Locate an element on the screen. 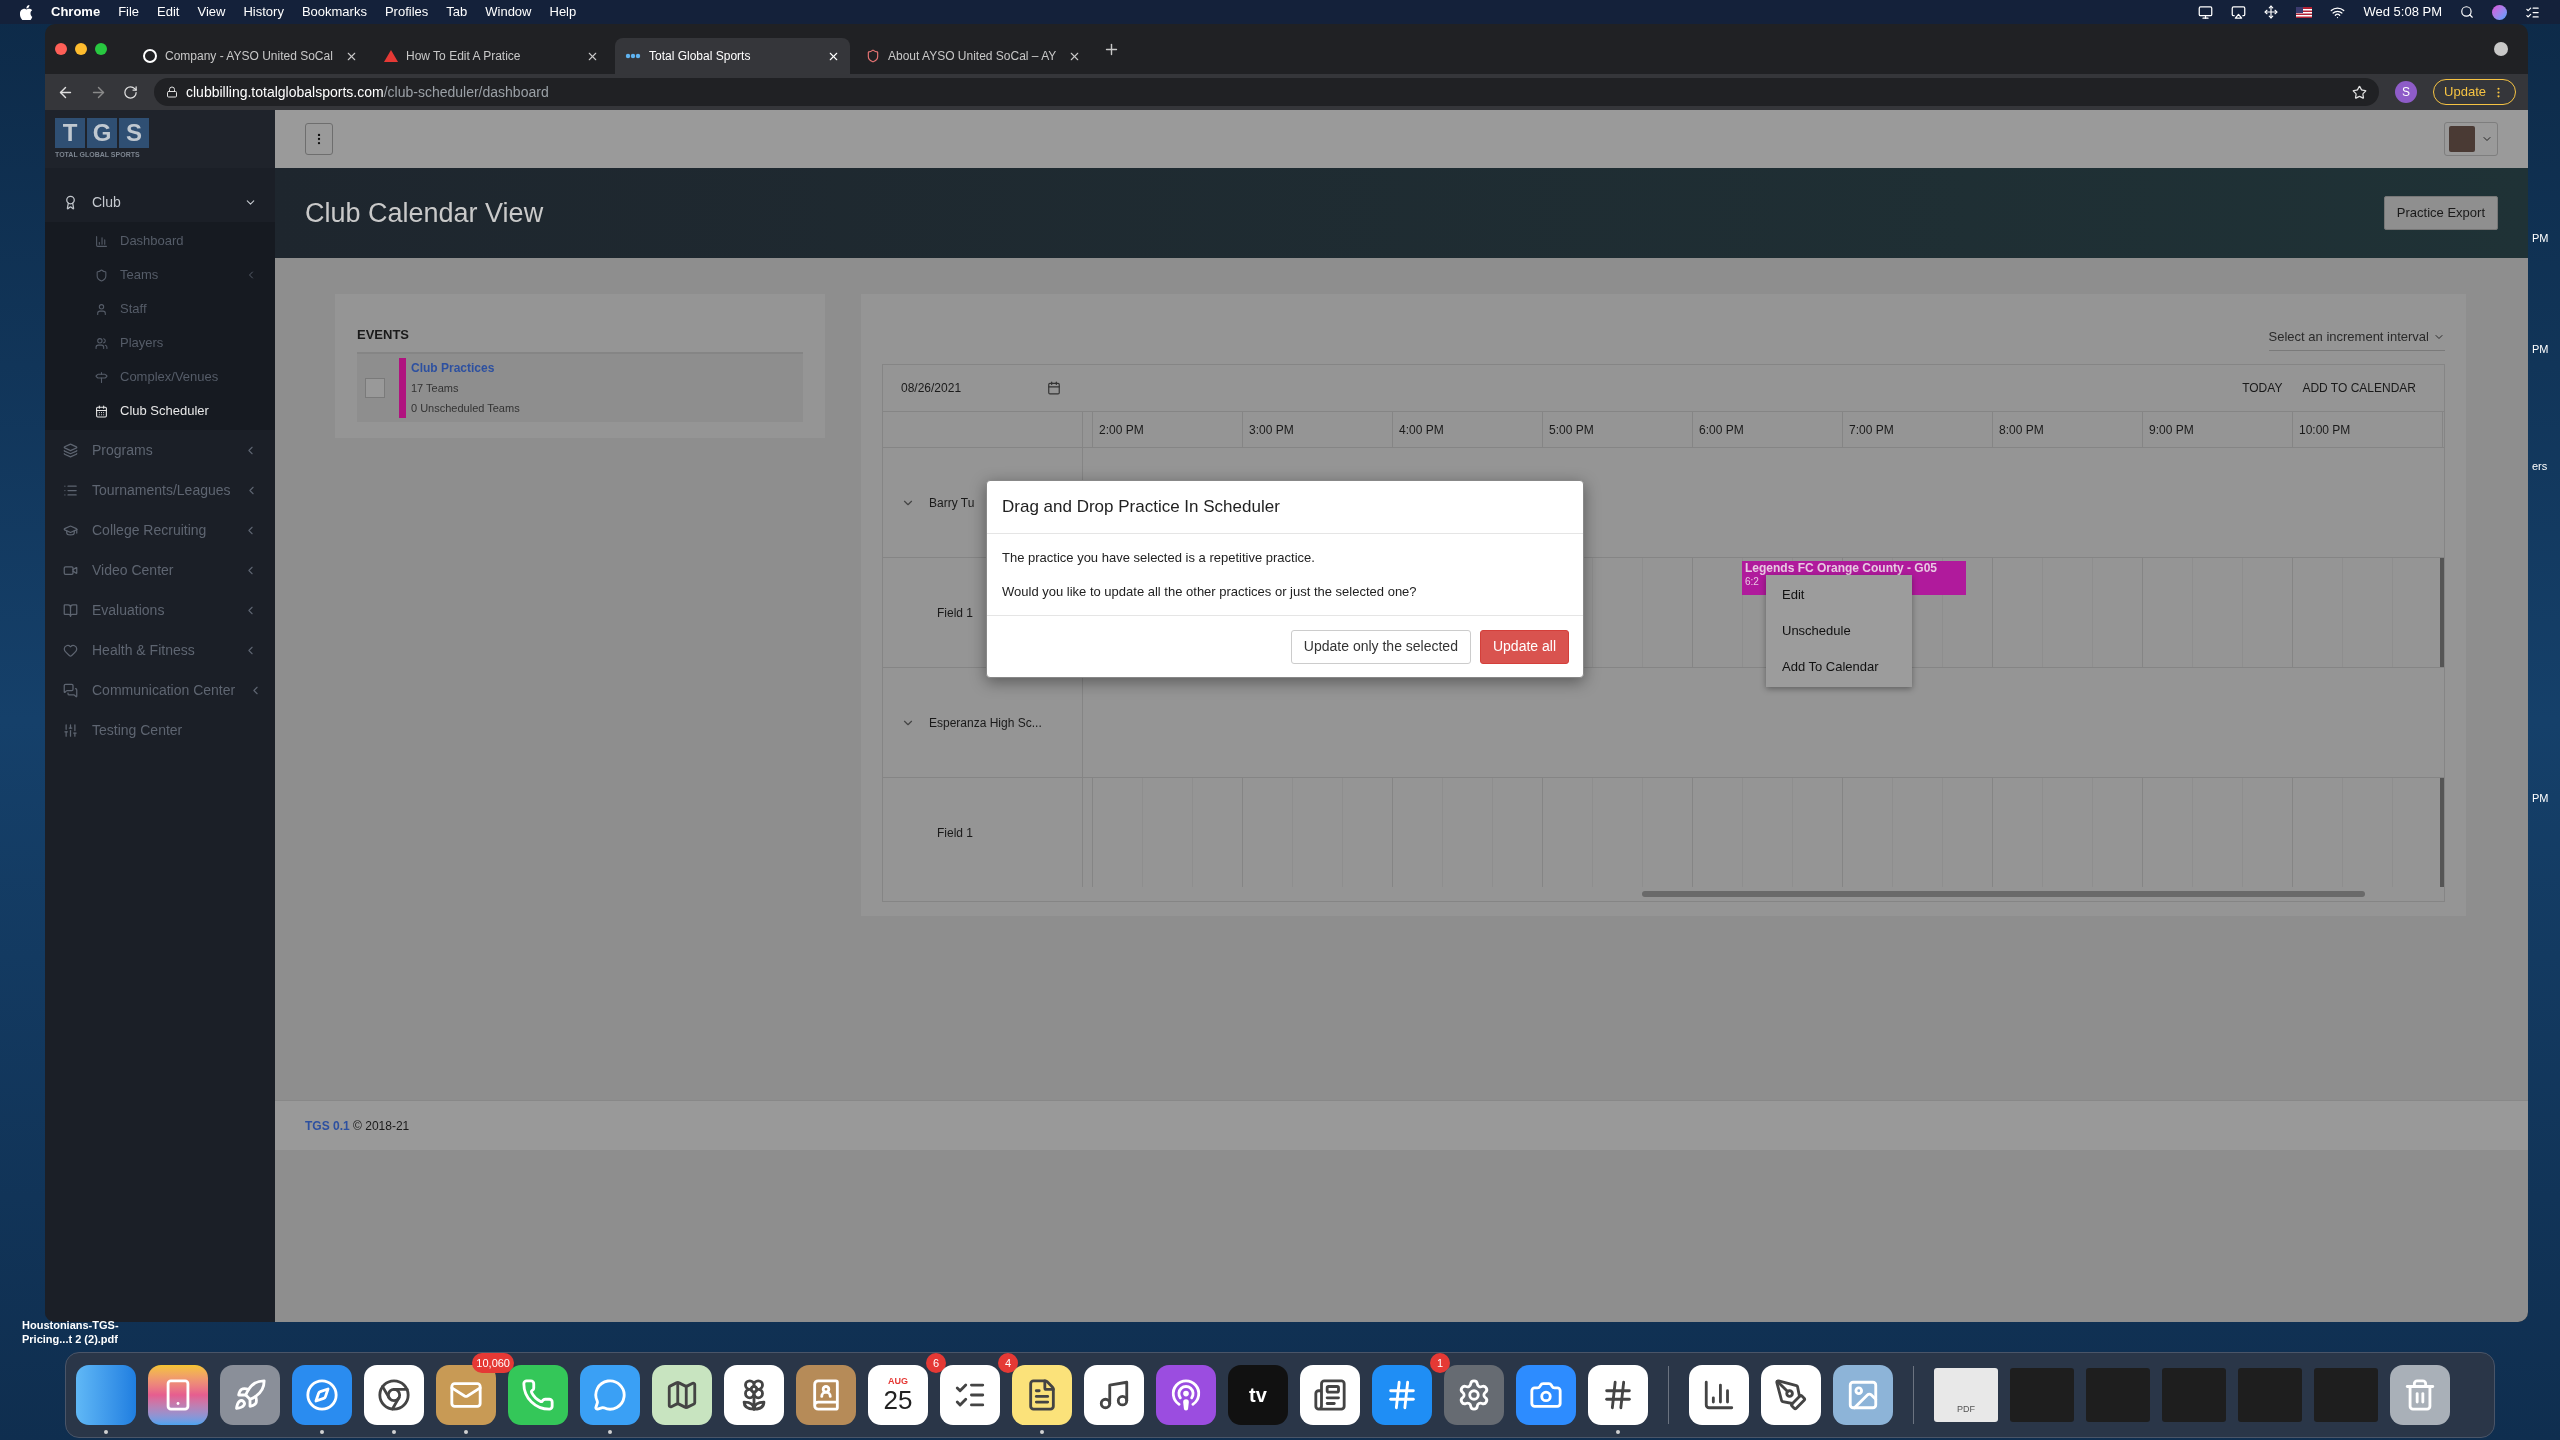 The height and width of the screenshot is (1440, 2560). time-column-header: 2:00 PM is located at coordinates (1168, 429).